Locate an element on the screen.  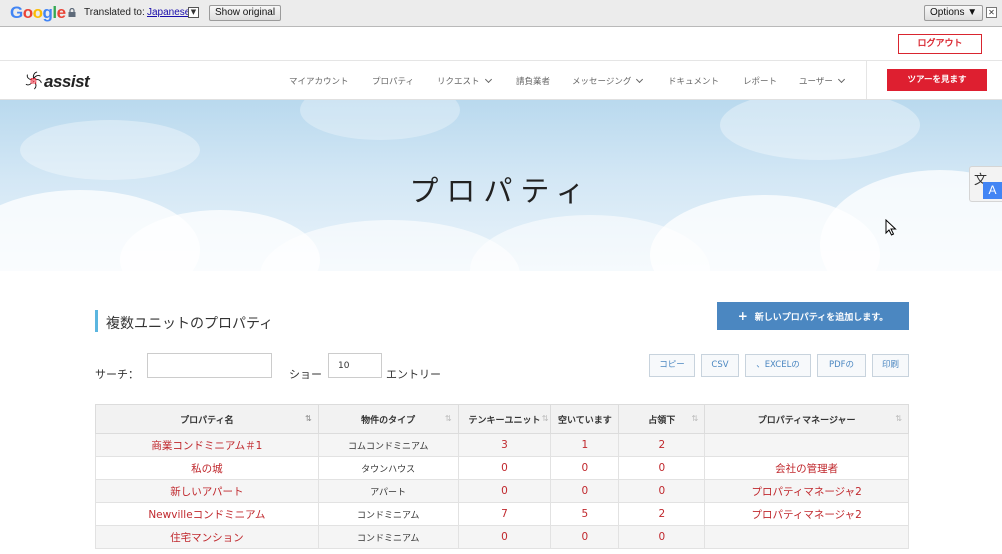
language-link: Japanese is located at coordinates (168, 12).